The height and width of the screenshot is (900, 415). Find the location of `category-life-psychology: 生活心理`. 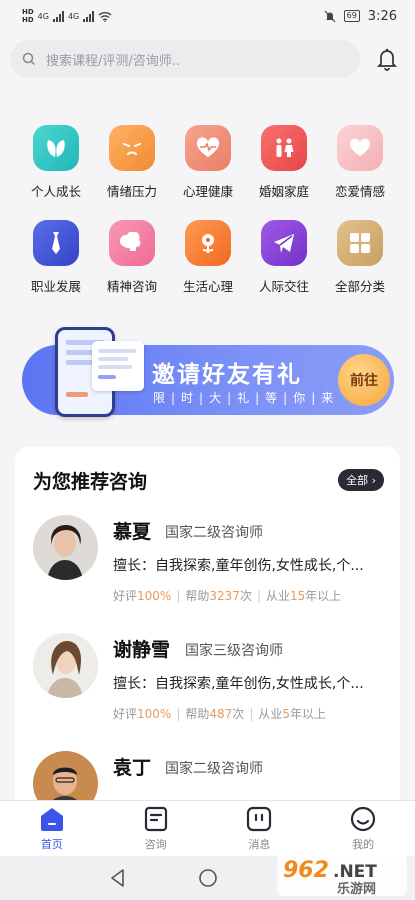

category-life-psychology: 生活心理 is located at coordinates (208, 257).